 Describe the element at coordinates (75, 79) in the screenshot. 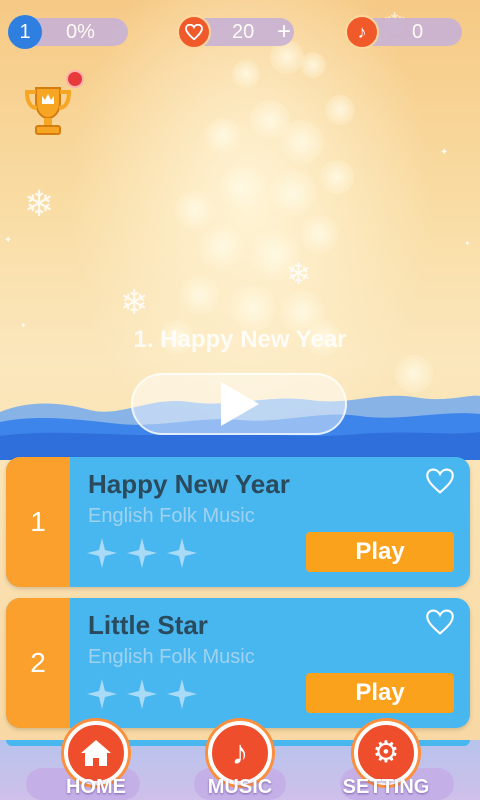

I see `notification-dot` at that location.